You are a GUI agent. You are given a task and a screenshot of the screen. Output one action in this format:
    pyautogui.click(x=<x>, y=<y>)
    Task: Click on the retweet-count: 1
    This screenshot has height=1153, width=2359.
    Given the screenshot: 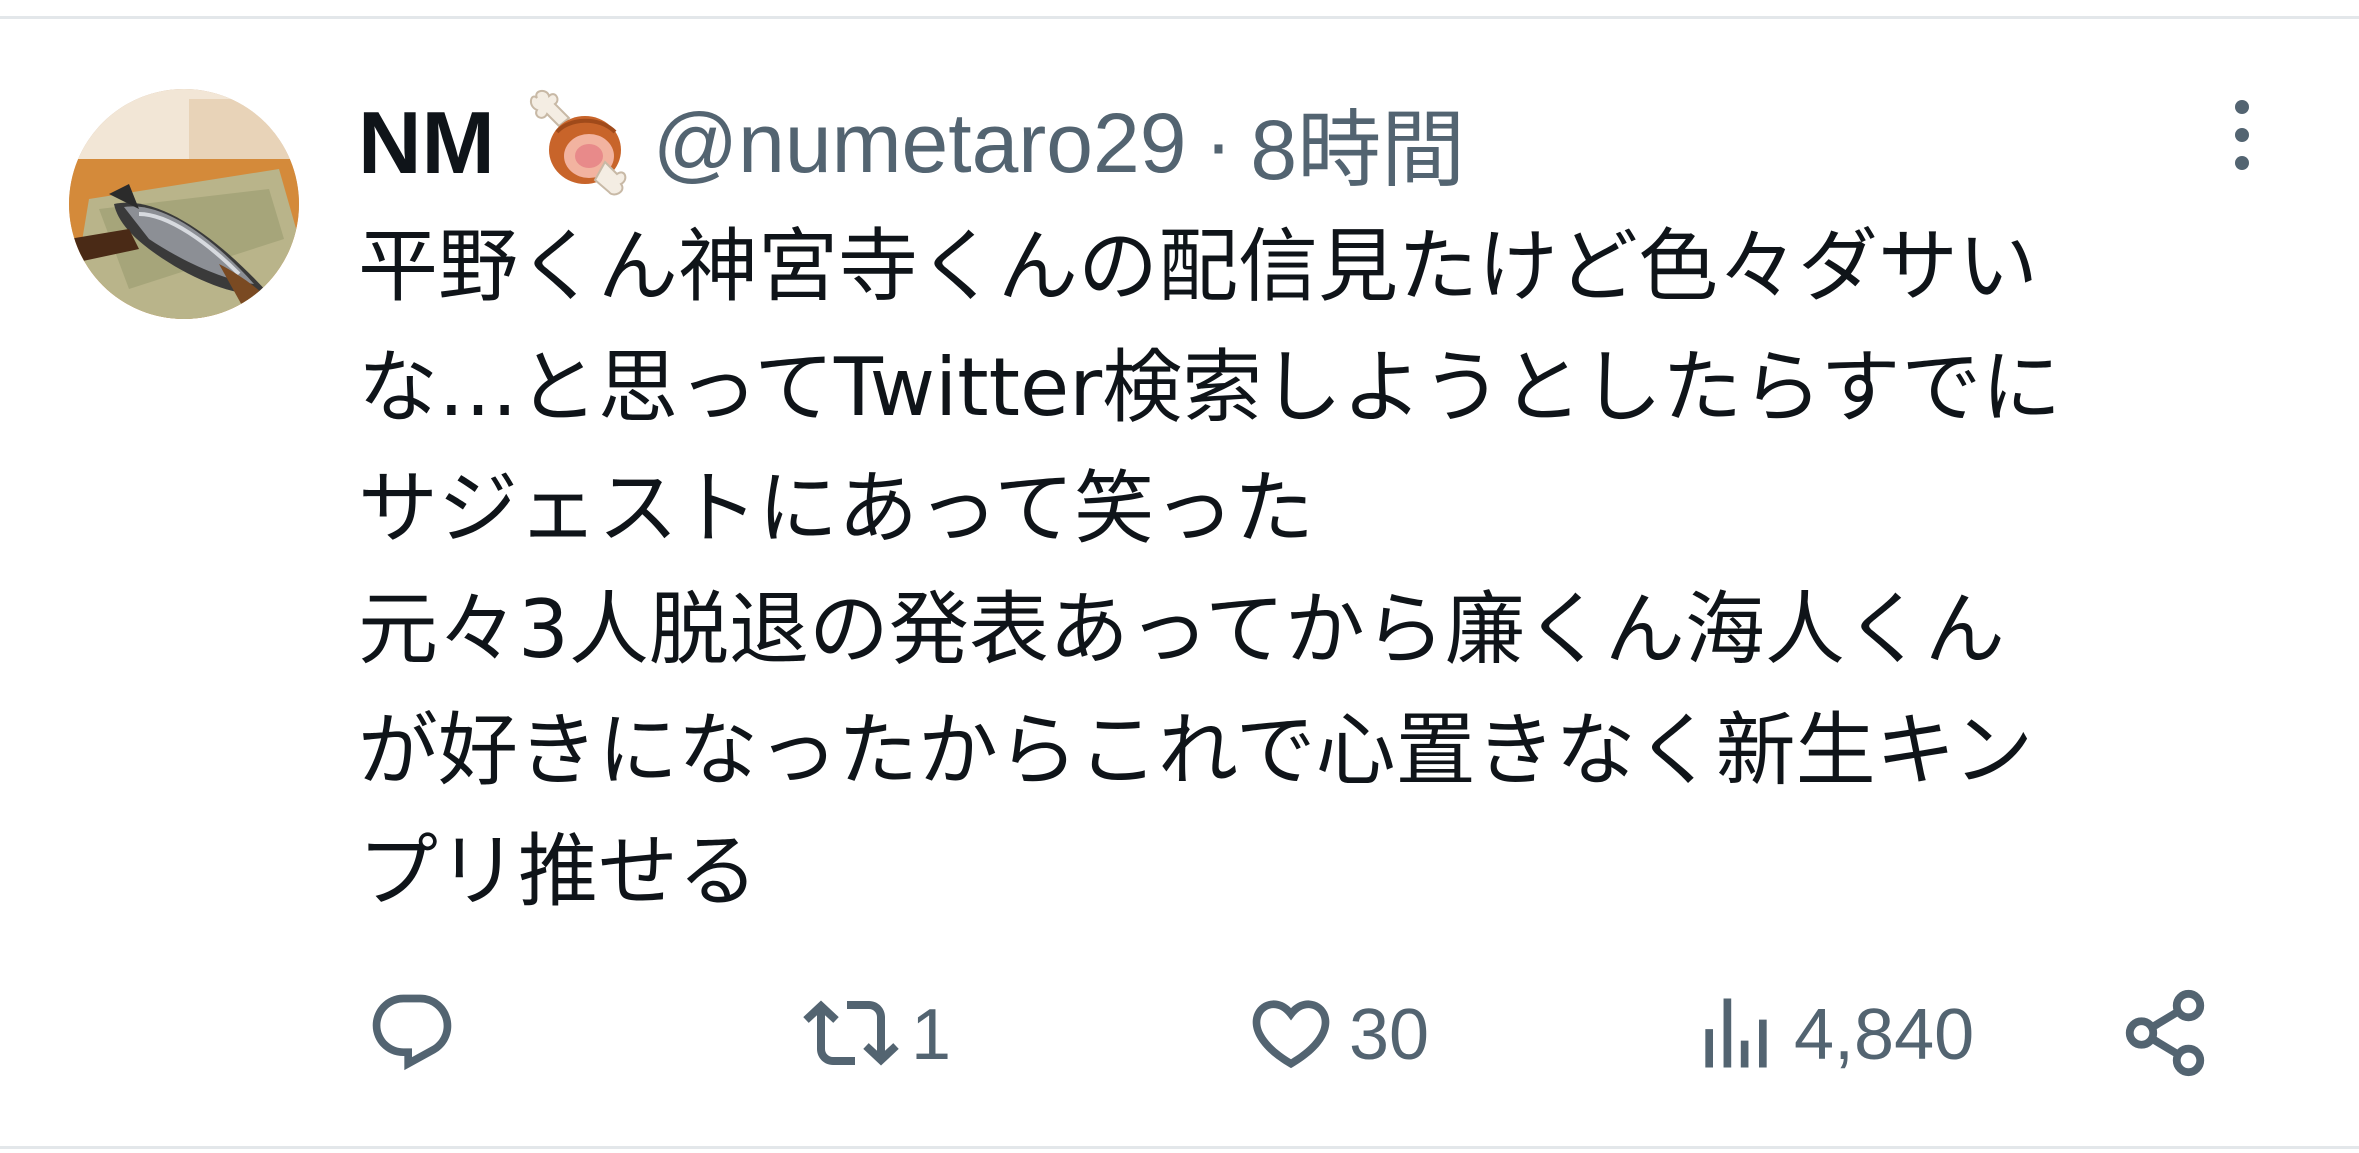 What is the action you would take?
    pyautogui.click(x=931, y=1035)
    